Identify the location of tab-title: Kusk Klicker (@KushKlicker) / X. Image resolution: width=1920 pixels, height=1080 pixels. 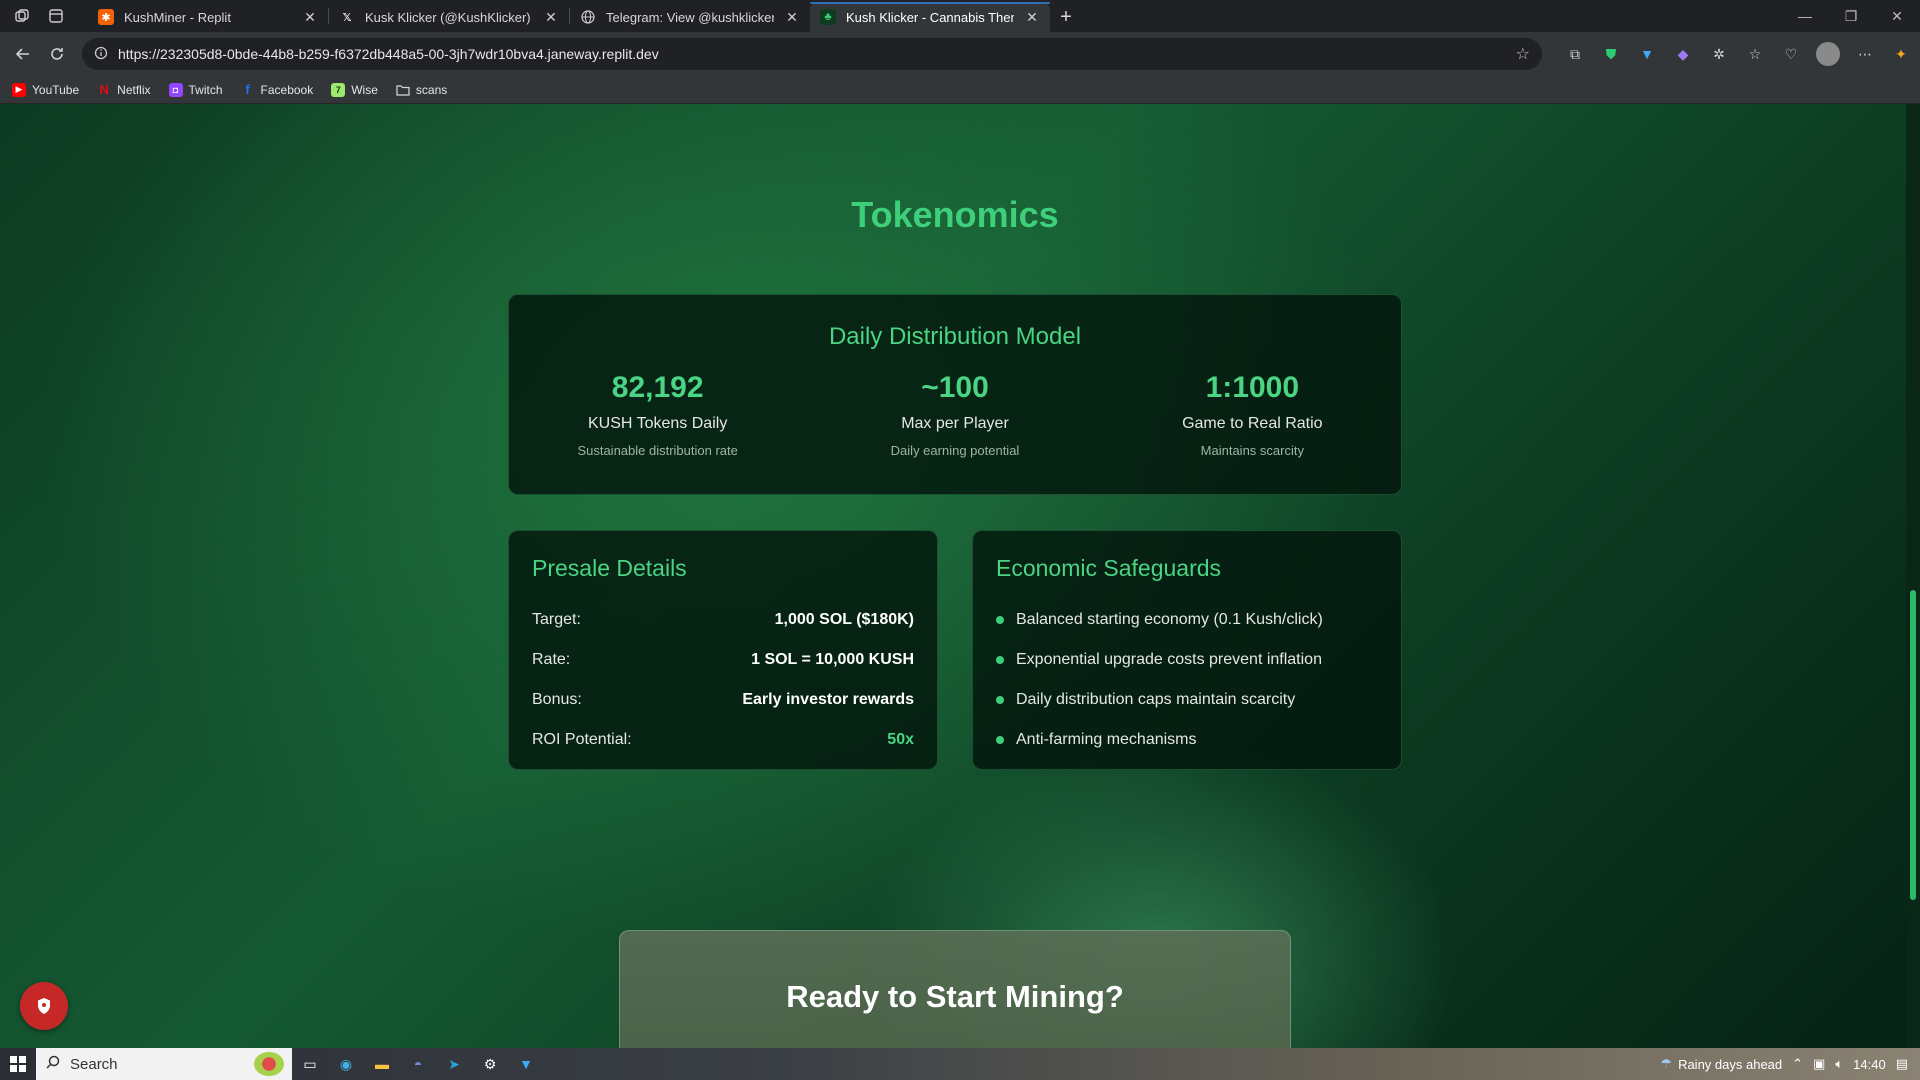
(449, 17).